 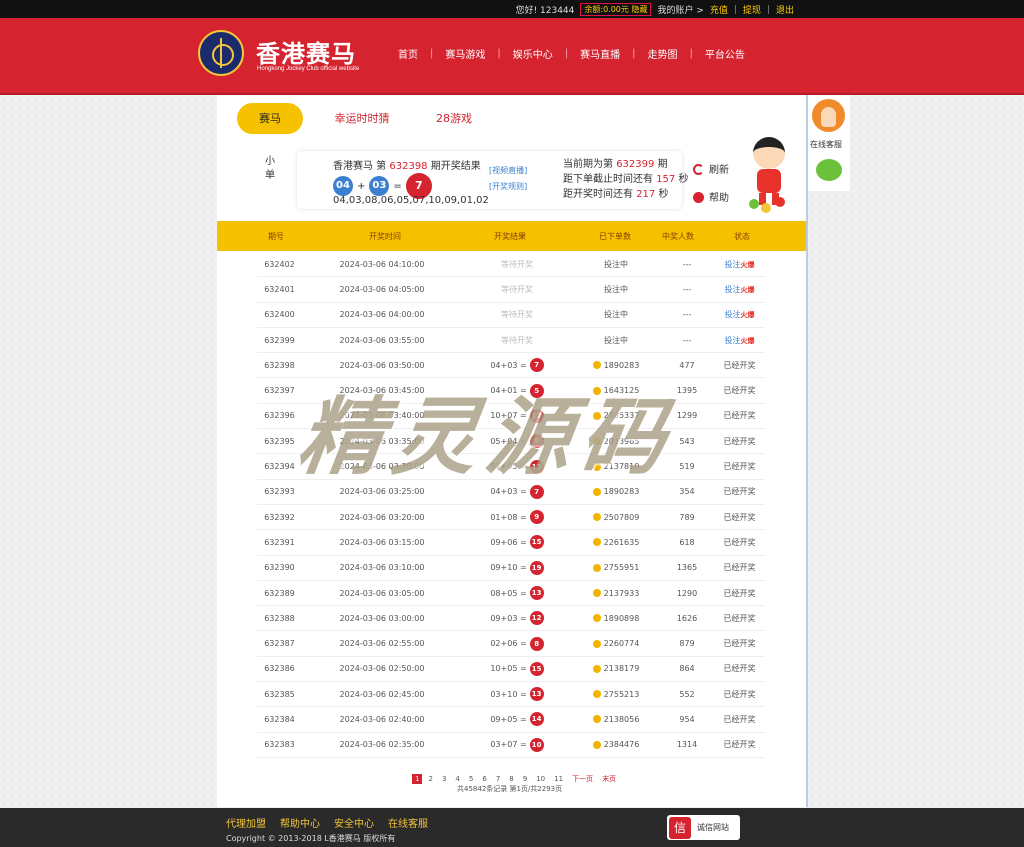 What do you see at coordinates (362, 118) in the screenshot?
I see `tab-2: 幸运时时猜` at bounding box center [362, 118].